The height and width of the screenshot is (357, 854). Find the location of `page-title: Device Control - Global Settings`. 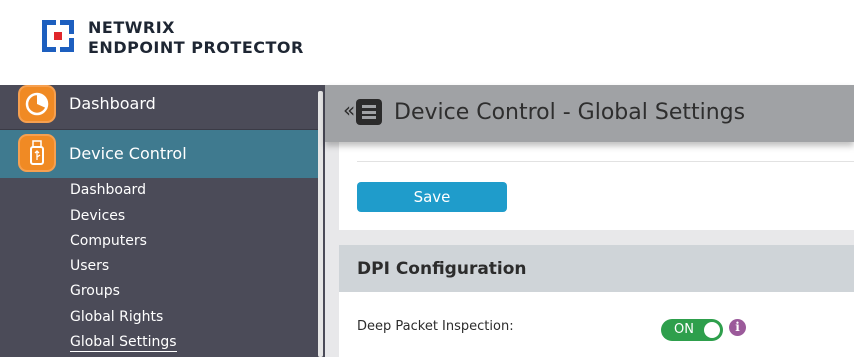

page-title: Device Control - Global Settings is located at coordinates (570, 112).